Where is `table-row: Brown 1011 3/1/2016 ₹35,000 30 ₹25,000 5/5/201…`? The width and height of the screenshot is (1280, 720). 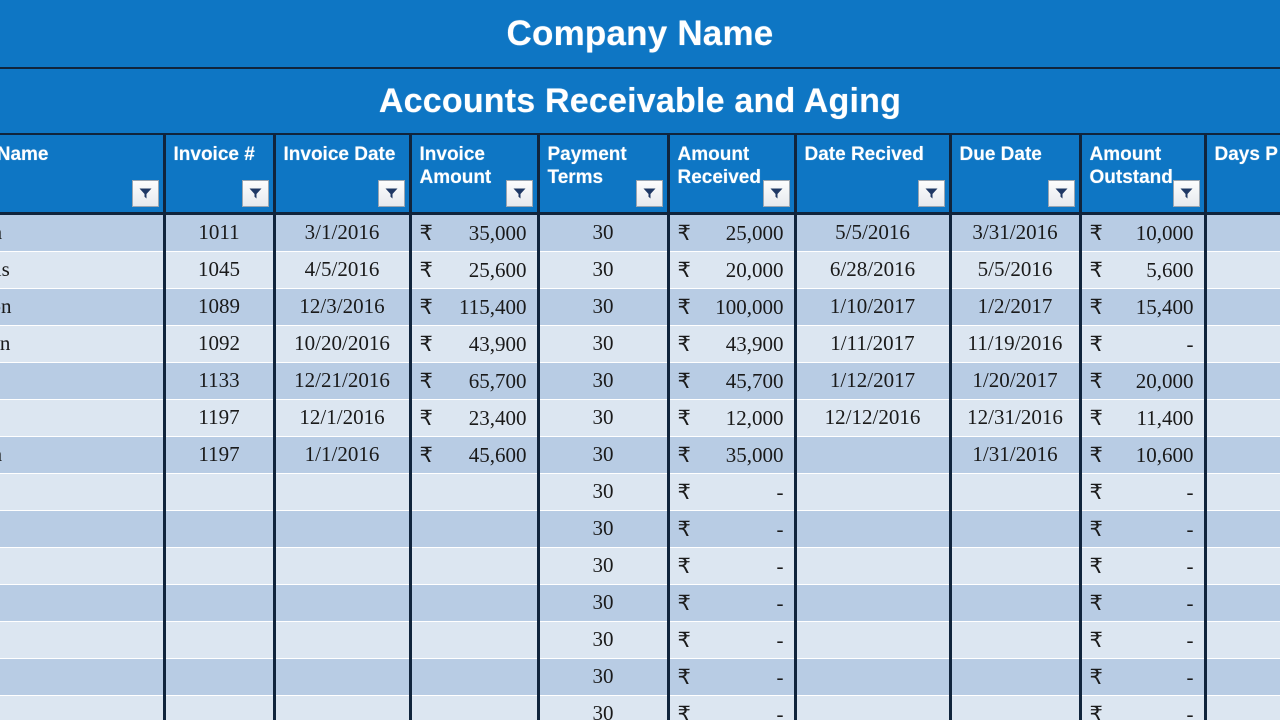
table-row: Brown 1011 3/1/2016 ₹35,000 30 ₹25,000 5/5/201… is located at coordinates (640, 232).